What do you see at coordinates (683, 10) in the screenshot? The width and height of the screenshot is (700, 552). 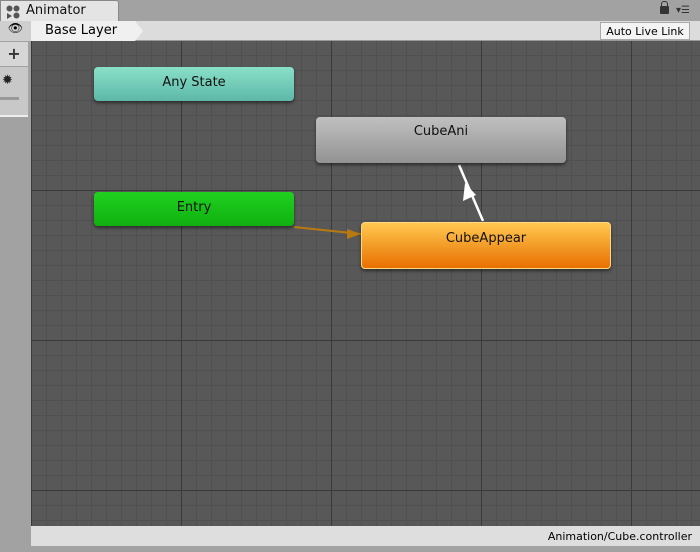 I see `menu-icon: ▾☰` at bounding box center [683, 10].